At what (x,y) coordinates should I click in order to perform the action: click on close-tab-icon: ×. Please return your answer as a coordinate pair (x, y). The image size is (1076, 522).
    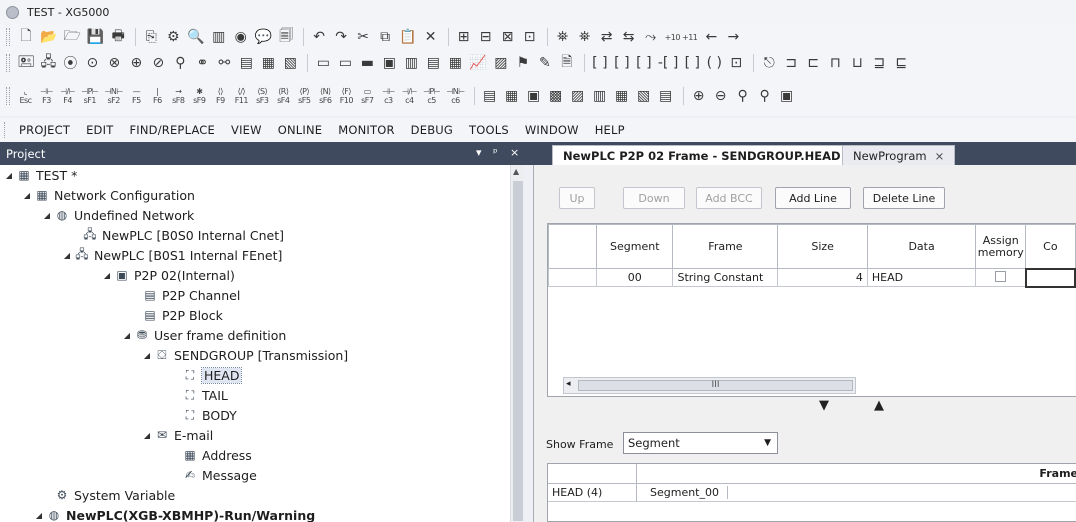
    Looking at the image, I should click on (940, 156).